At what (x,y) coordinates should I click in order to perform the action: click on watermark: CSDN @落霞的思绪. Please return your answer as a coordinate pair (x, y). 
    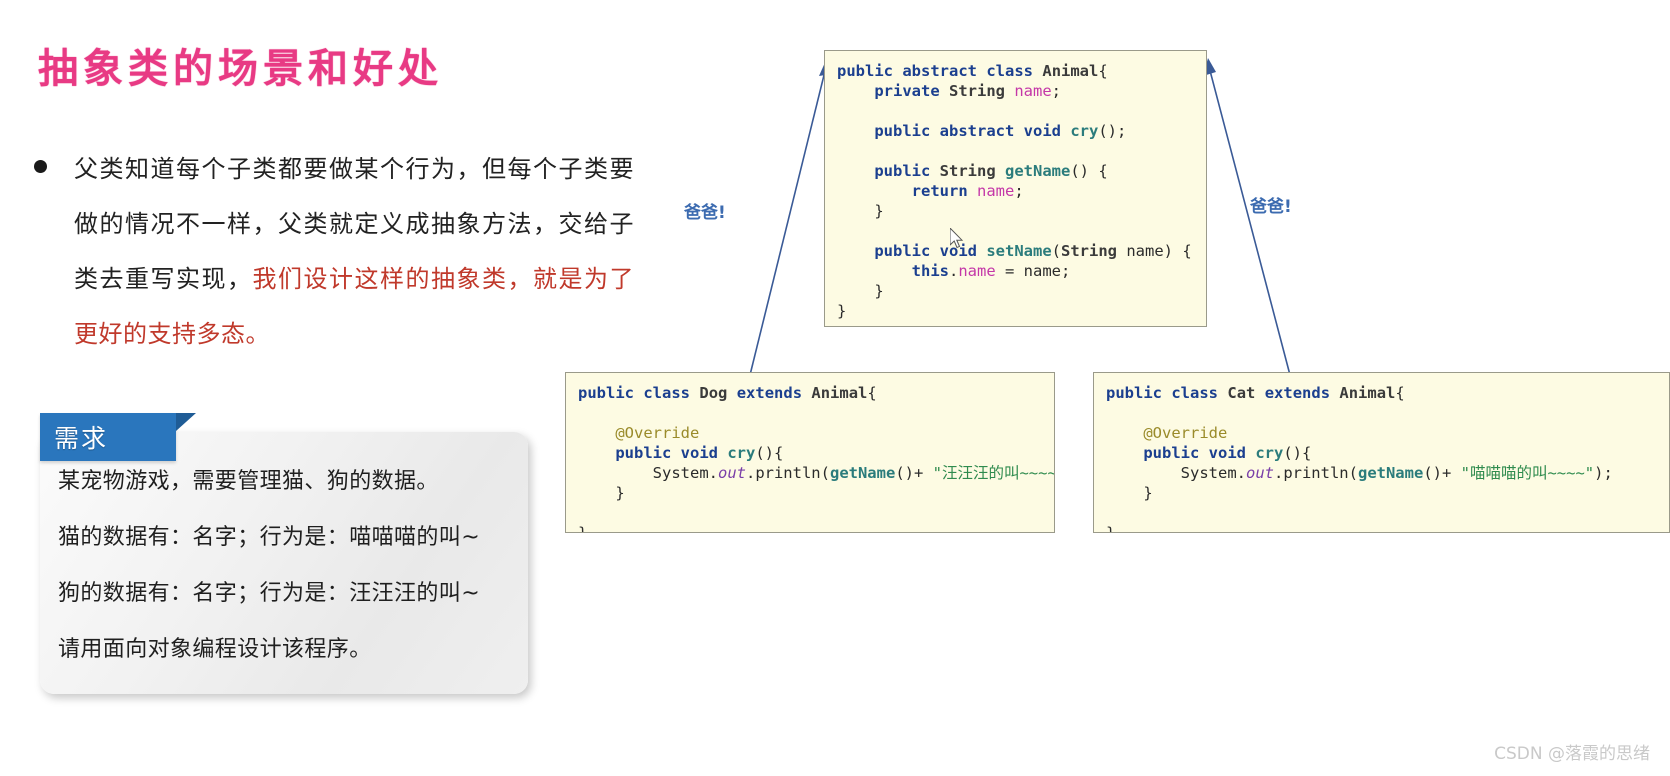
    Looking at the image, I should click on (1572, 754).